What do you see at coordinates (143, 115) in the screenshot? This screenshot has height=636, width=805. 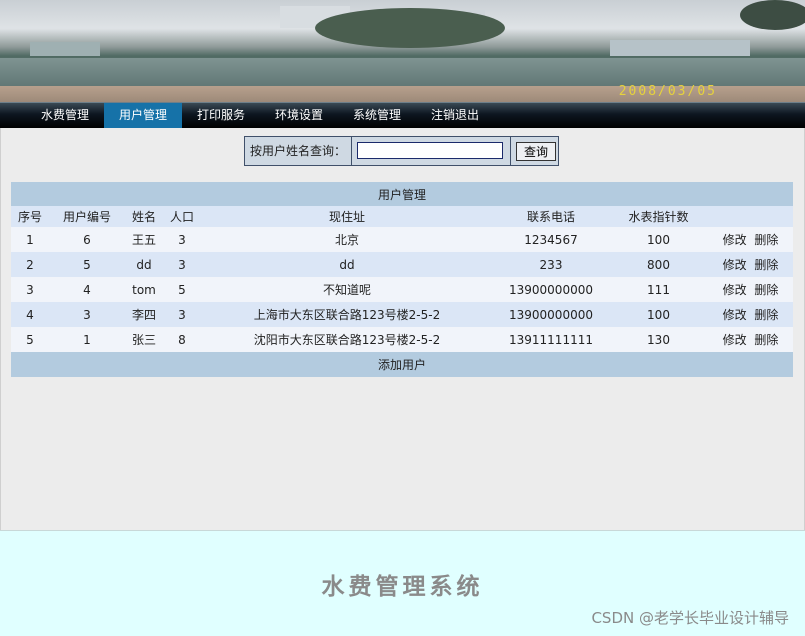 I see `nav-item-user-management: 用户管理` at bounding box center [143, 115].